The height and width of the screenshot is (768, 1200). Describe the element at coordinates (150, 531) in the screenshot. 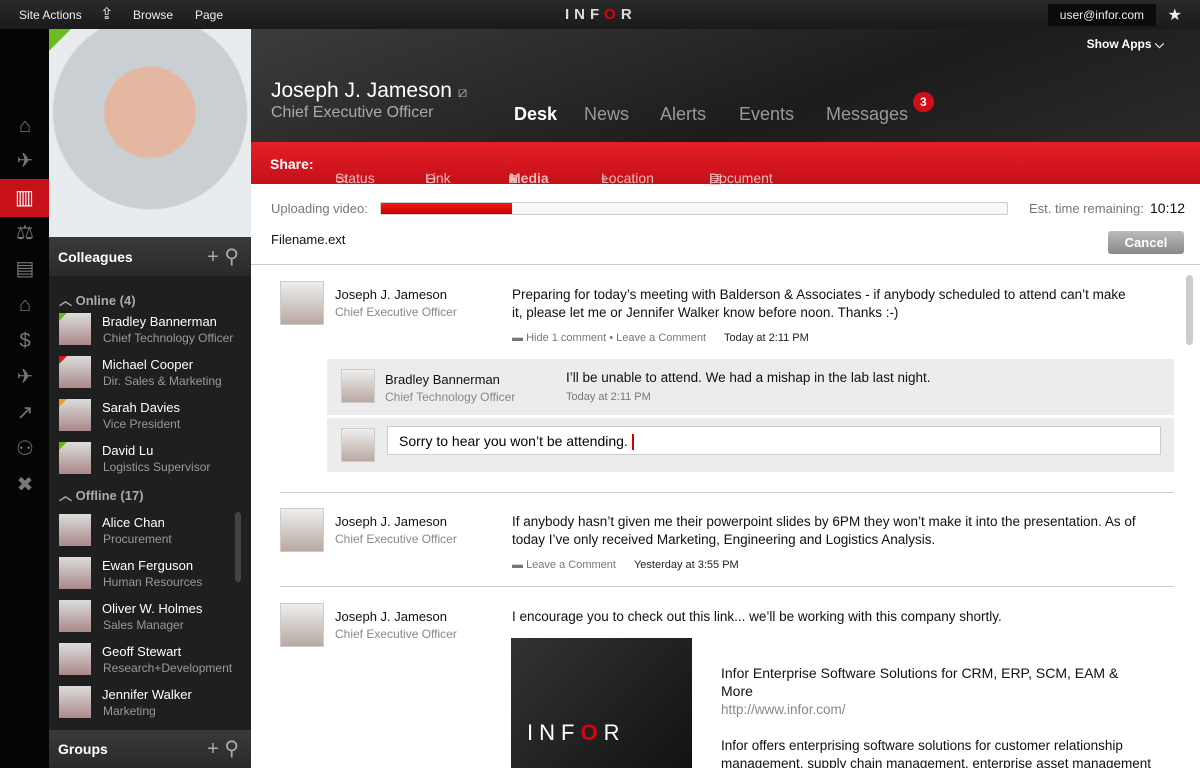

I see `colleague-item: Alice Chan Procurement` at that location.